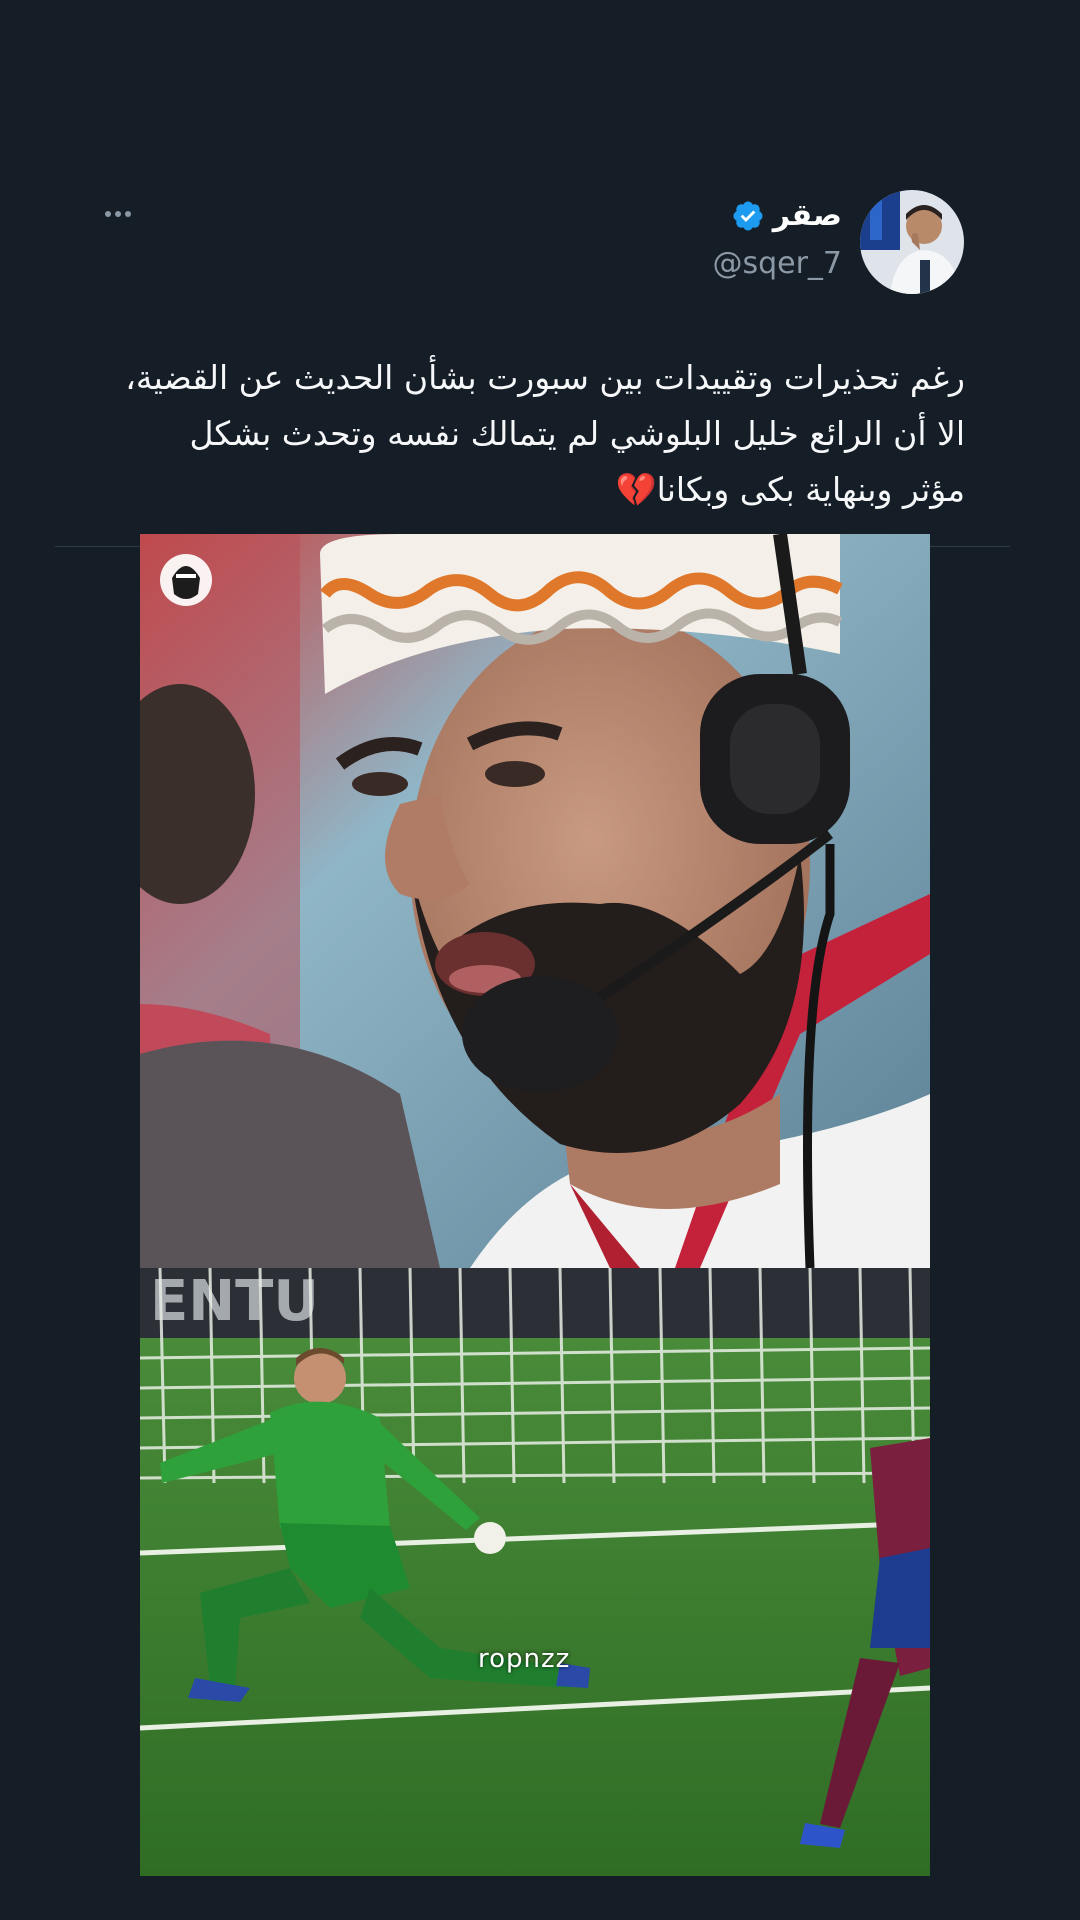 Image resolution: width=1080 pixels, height=1920 pixels. Describe the element at coordinates (524, 1659) in the screenshot. I see `media-watermark: ropnzz` at that location.